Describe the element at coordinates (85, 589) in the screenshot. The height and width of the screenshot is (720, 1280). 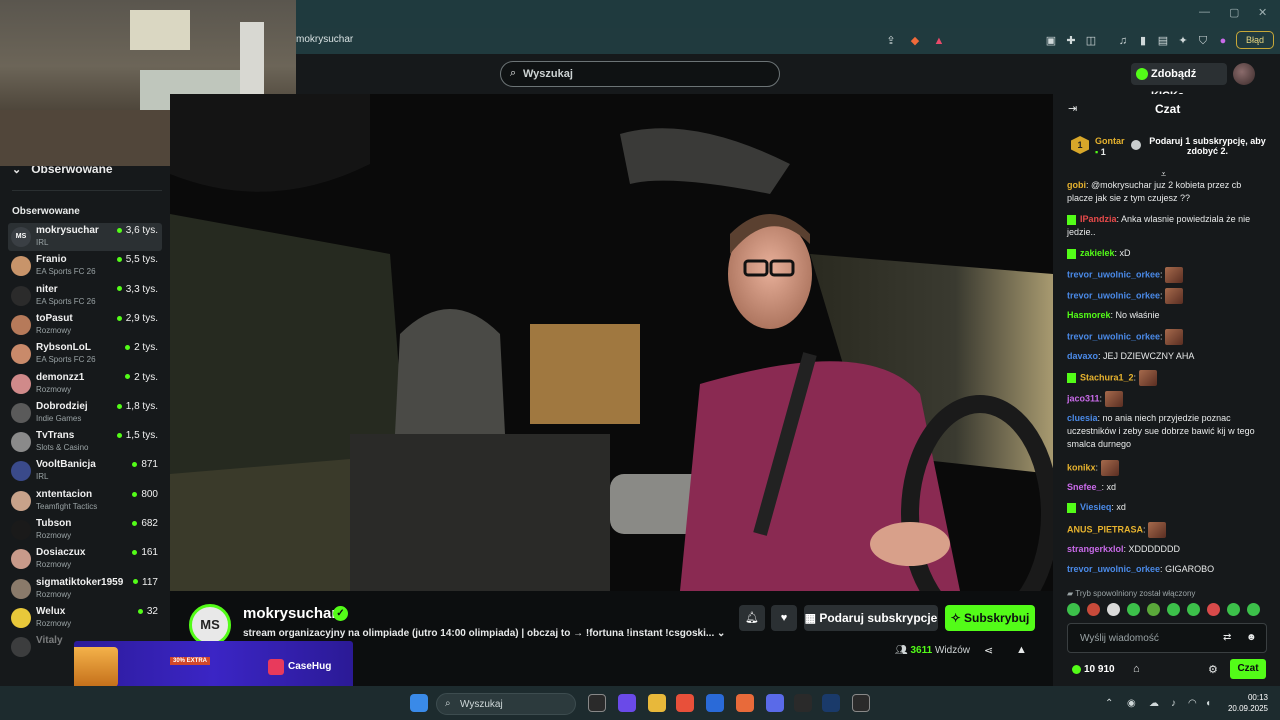
I see `sidebar-channel-row: sigmatiktoker1959 Rozmowy 117` at that location.